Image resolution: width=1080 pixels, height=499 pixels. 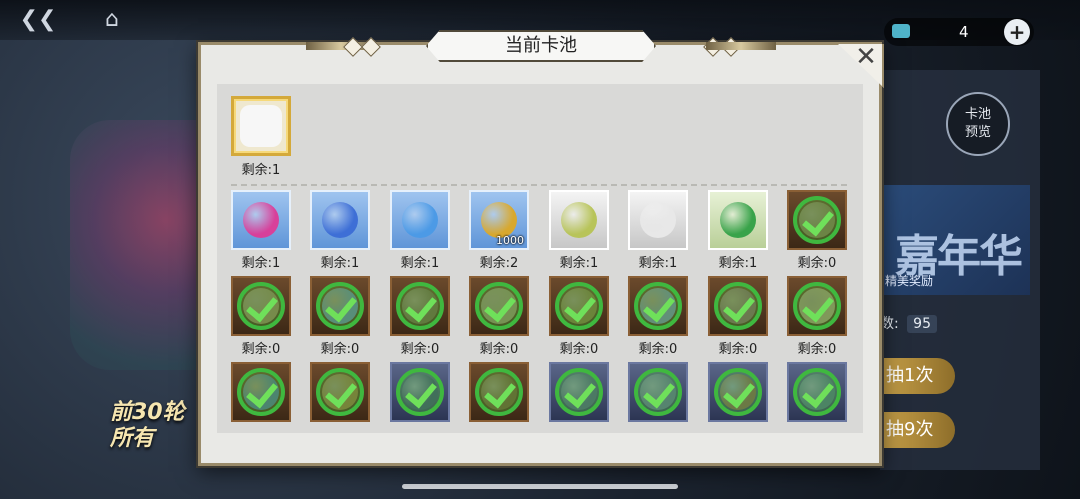 I want to click on home-indicator, so click(x=540, y=486).